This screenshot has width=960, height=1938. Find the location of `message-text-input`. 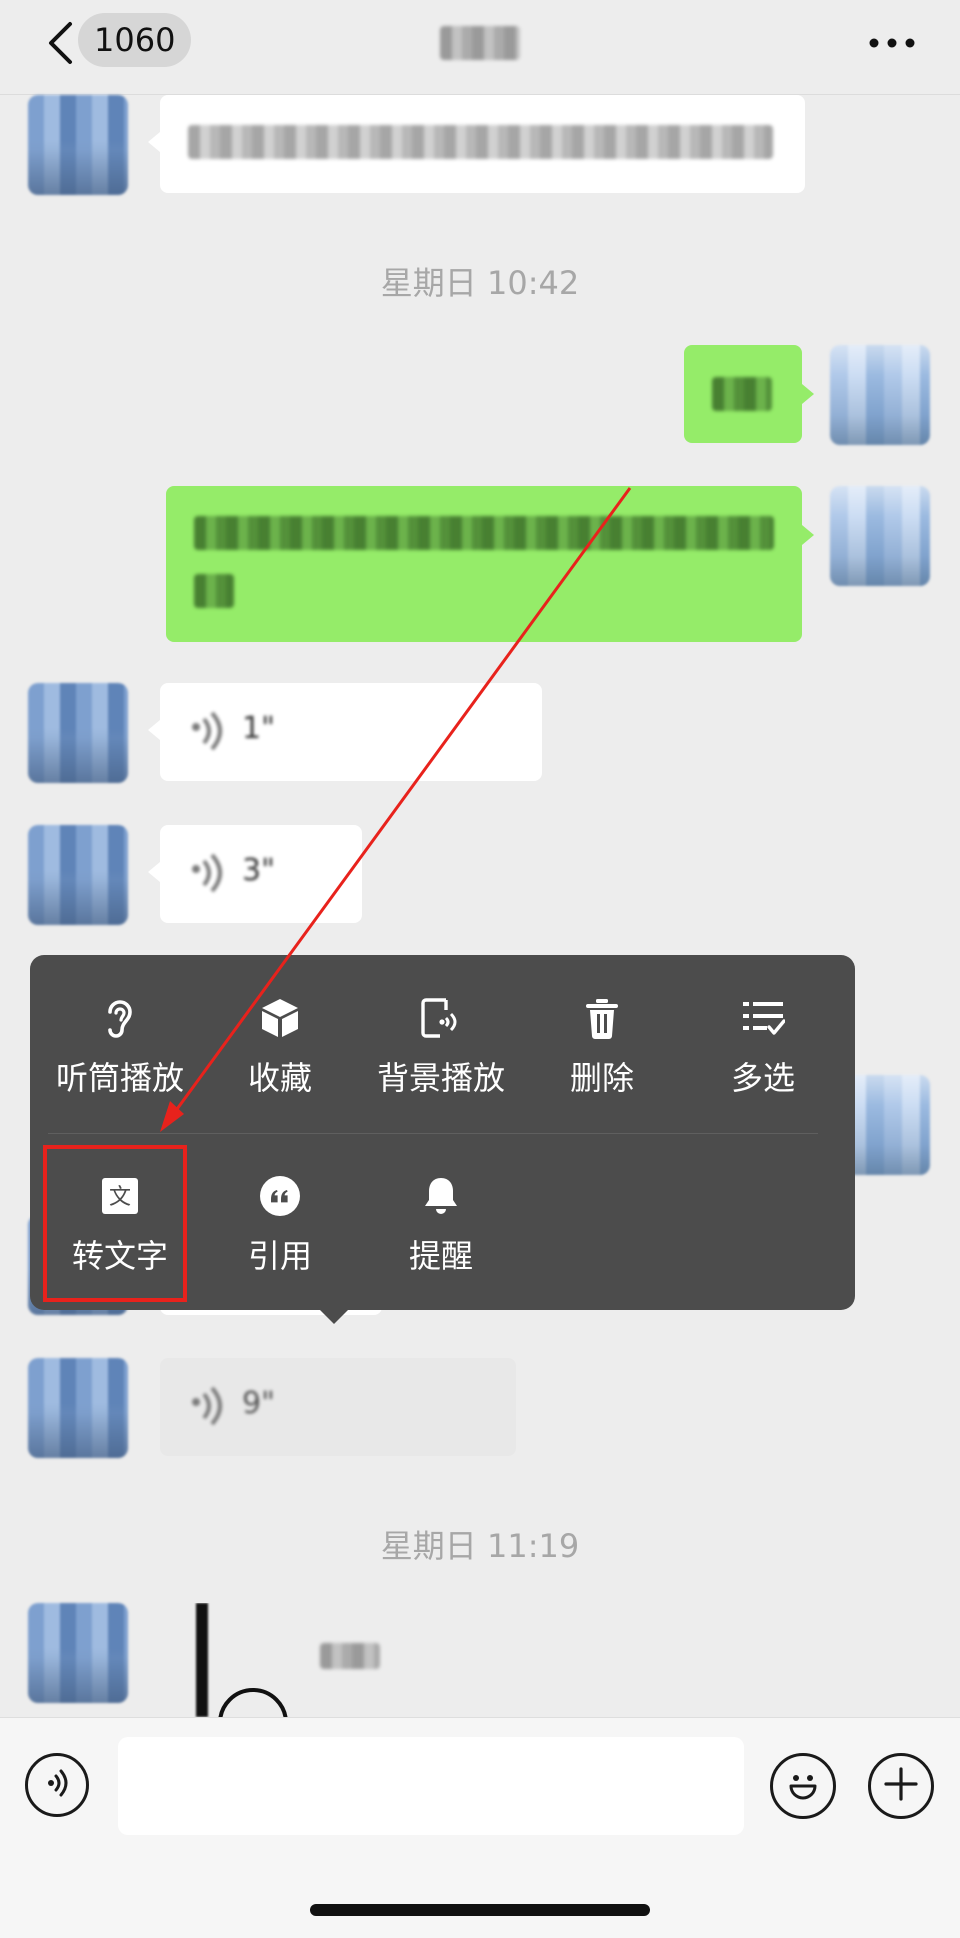

message-text-input is located at coordinates (431, 1786).